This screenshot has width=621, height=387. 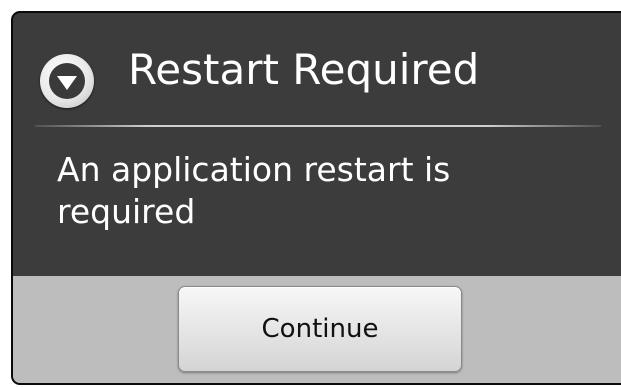 I want to click on title-divider, so click(x=318, y=126).